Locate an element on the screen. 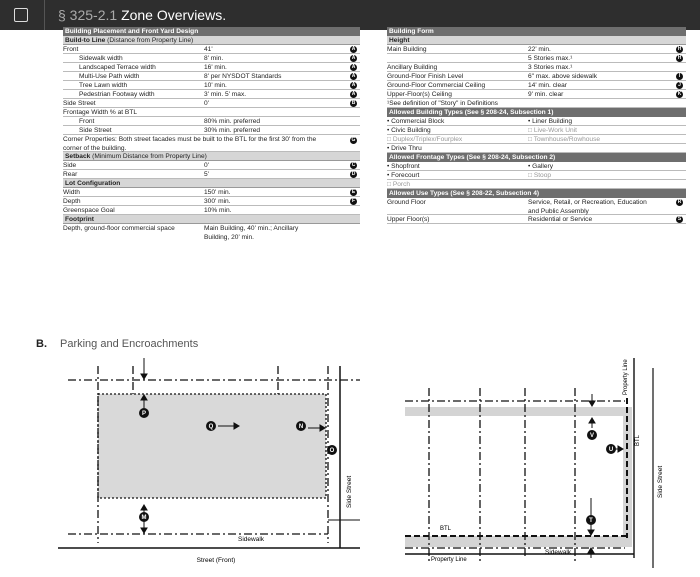  marker-badge: G is located at coordinates (353, 140).